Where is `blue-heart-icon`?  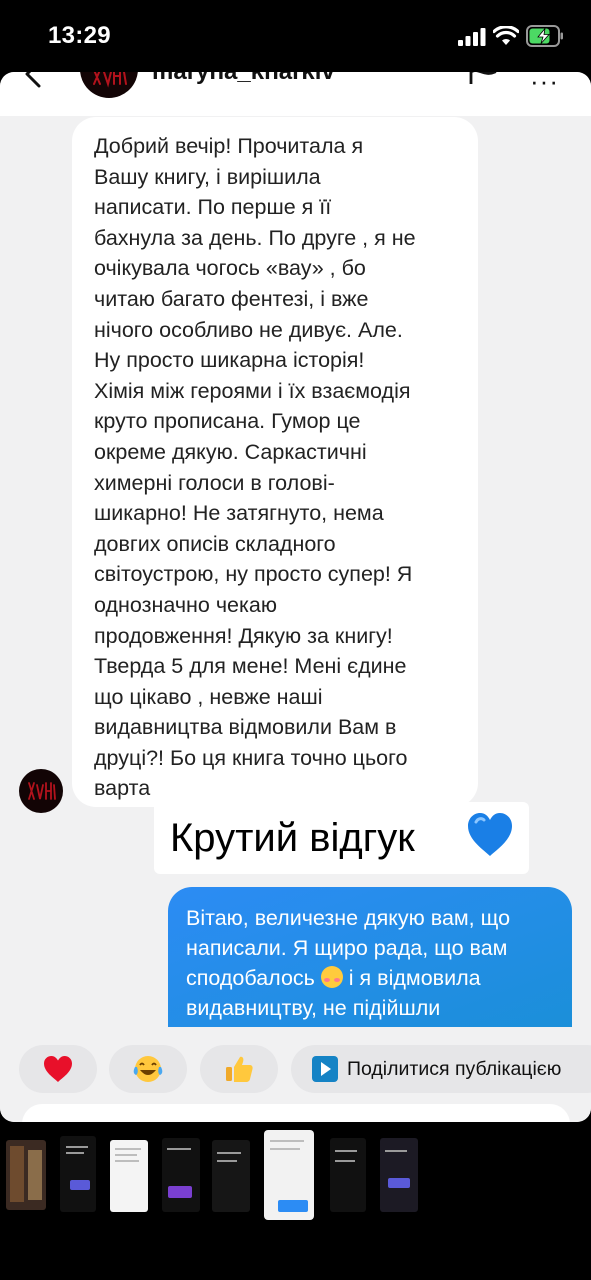 blue-heart-icon is located at coordinates (490, 834).